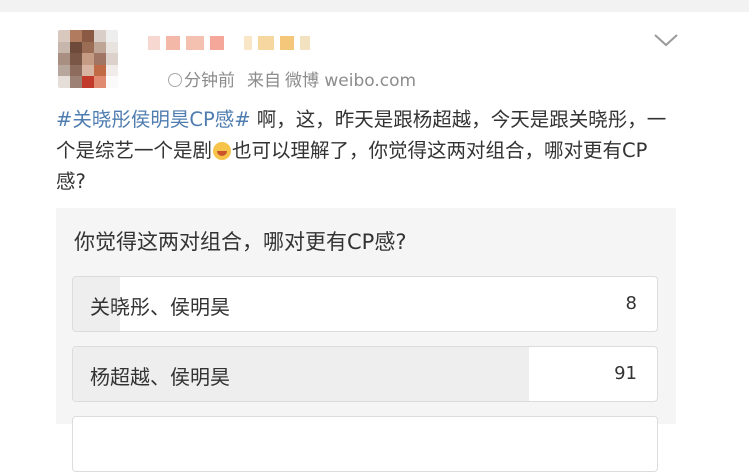 This screenshot has width=749, height=472. I want to click on poll-option: 杨超越、侯明昊 91, so click(365, 374).